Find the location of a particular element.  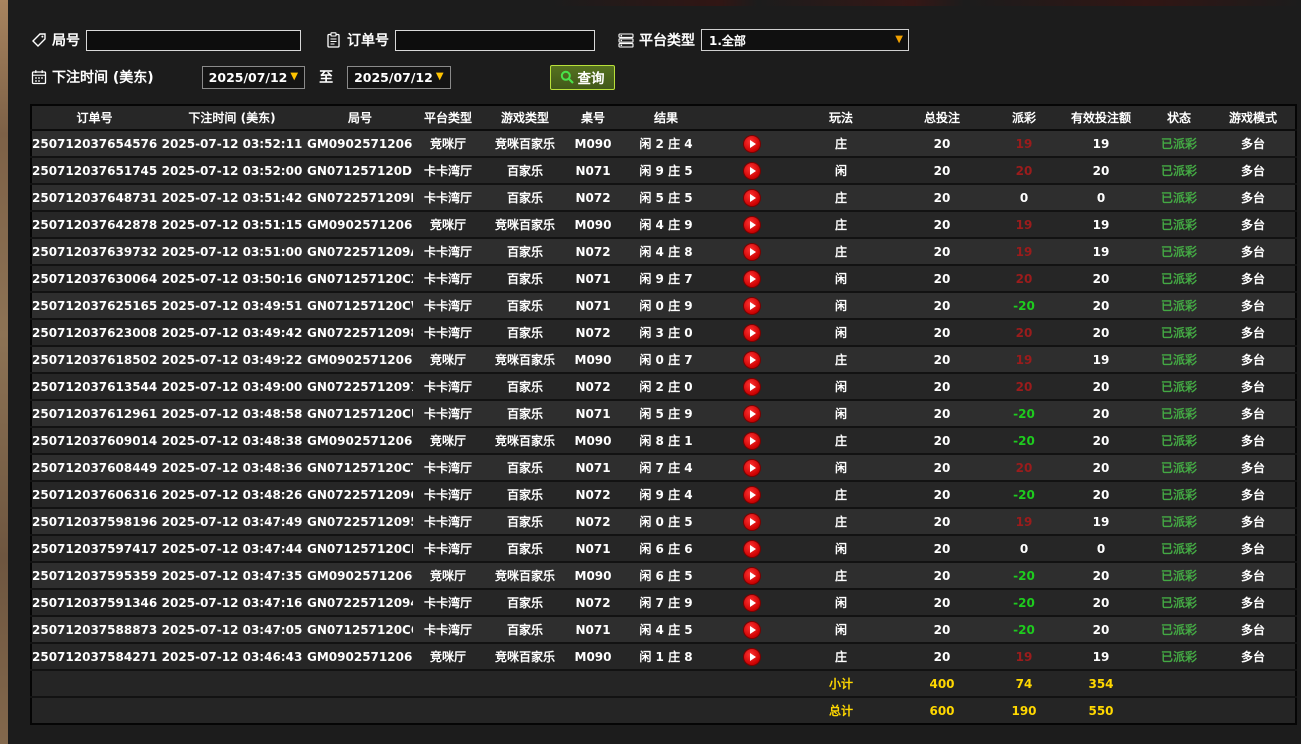

result-cell: 闲 8 庄 1 is located at coordinates (666, 441).